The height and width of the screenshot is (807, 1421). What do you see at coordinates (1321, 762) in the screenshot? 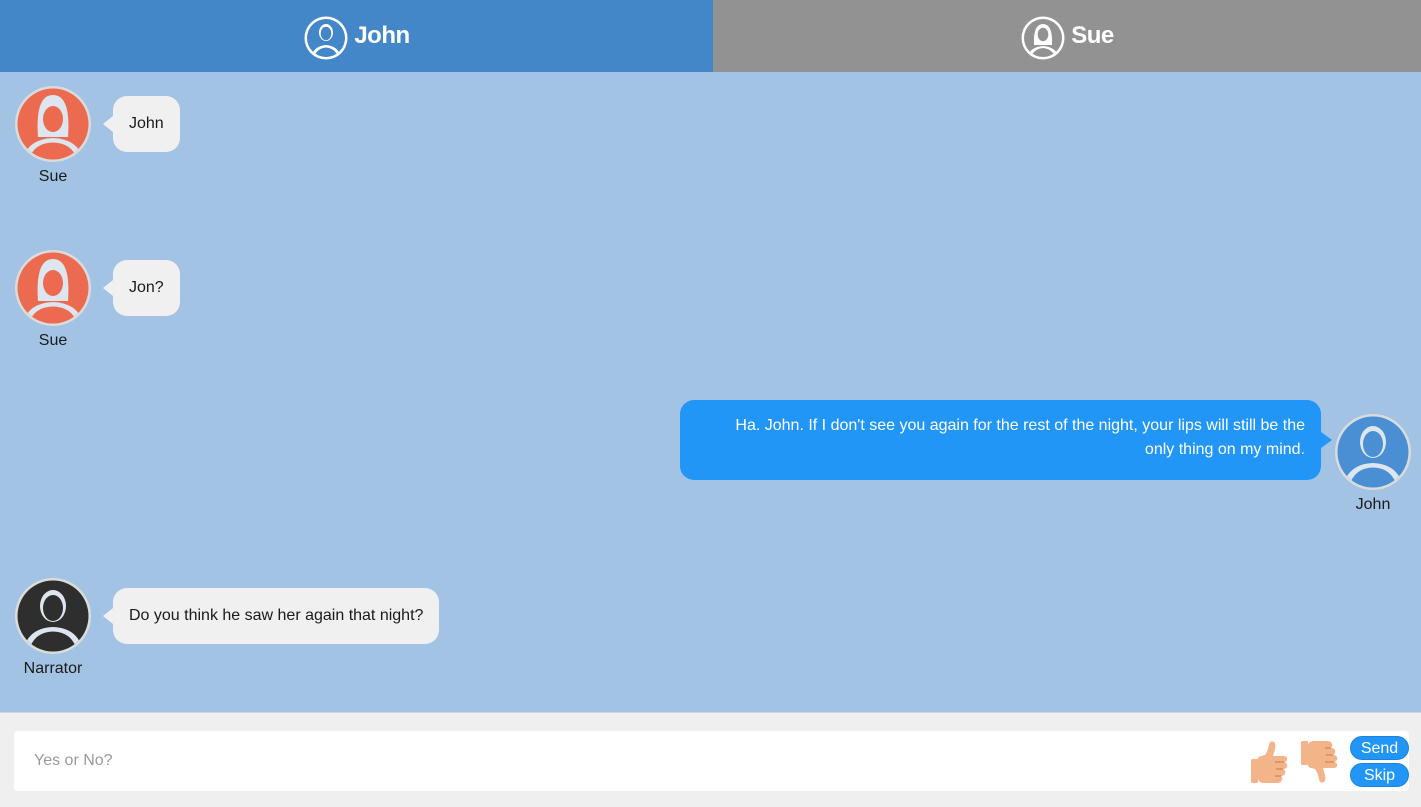
I see `thumbs-down-icon` at bounding box center [1321, 762].